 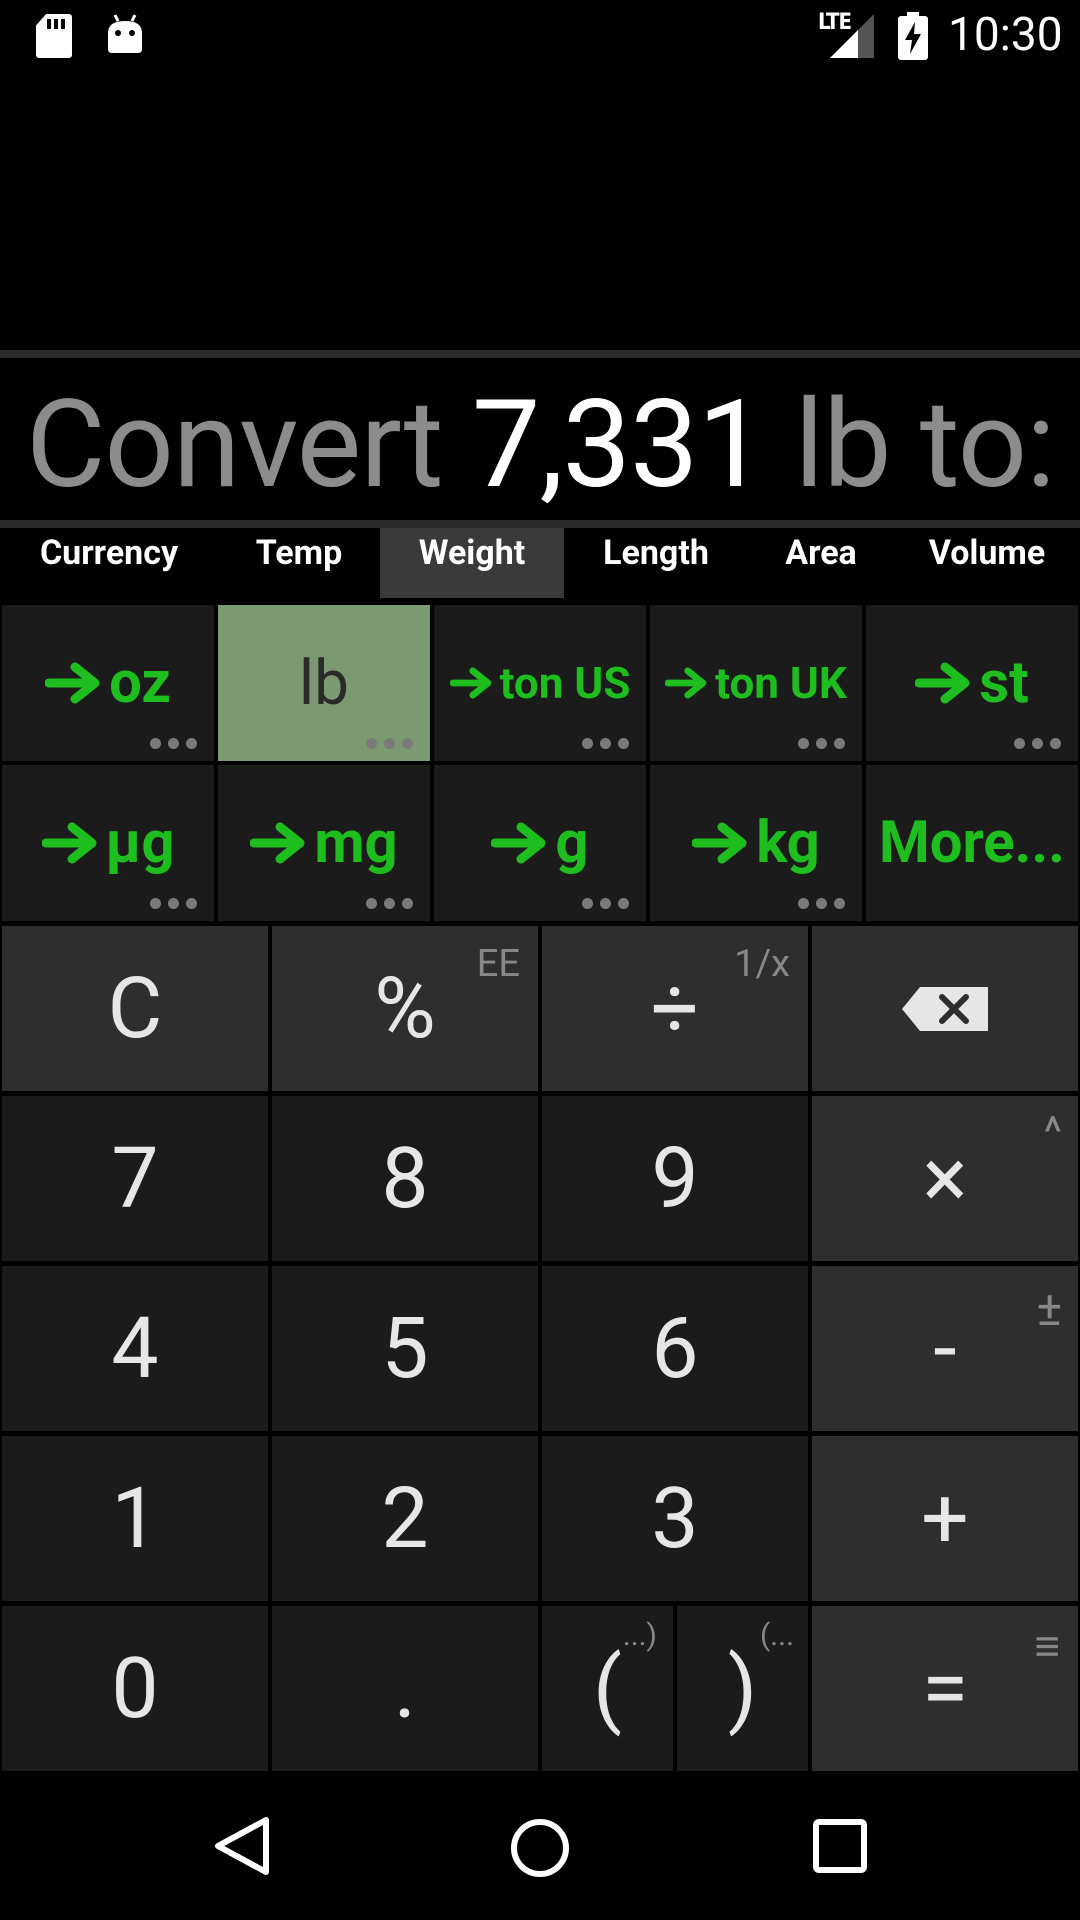 I want to click on unit-kg: kg, so click(x=756, y=843).